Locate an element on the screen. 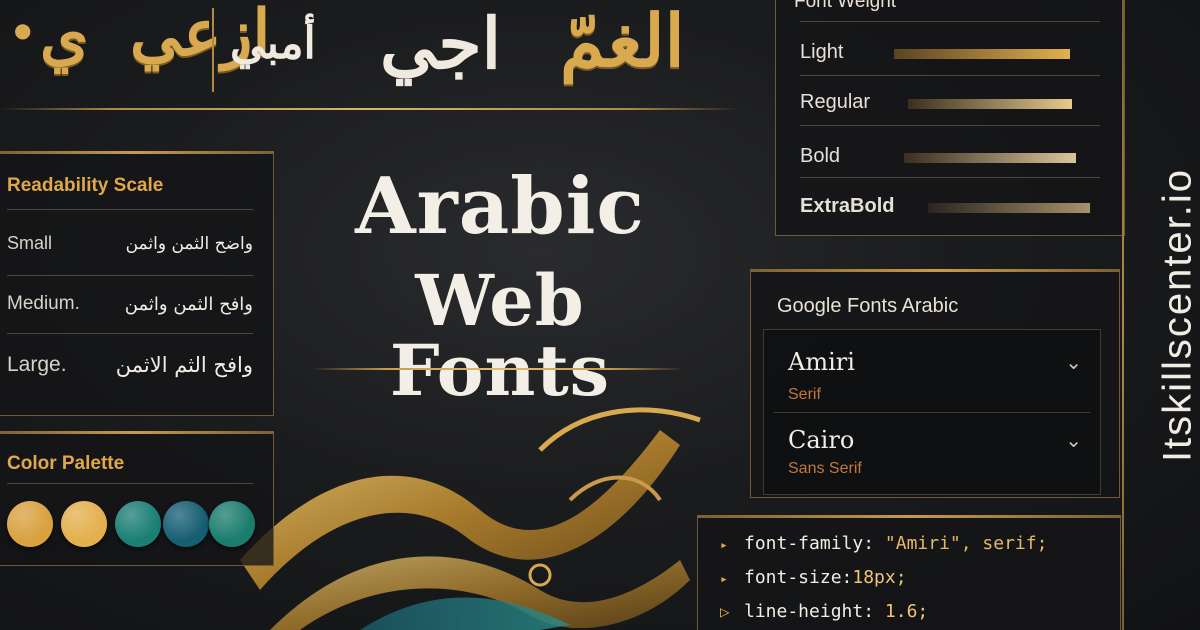 This screenshot has height=630, width=1200. font-option-category: Serif is located at coordinates (804, 394).